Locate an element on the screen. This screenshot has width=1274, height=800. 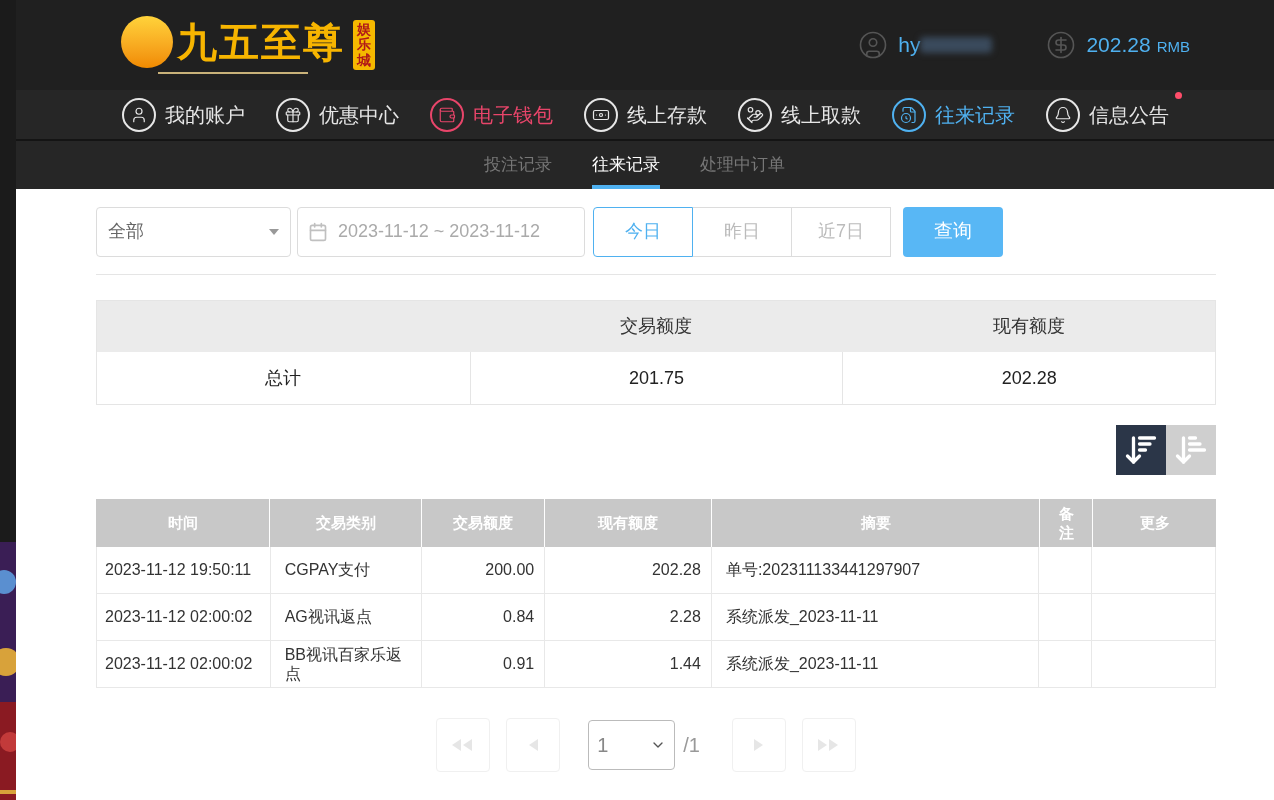
previous-page-button is located at coordinates (533, 745).